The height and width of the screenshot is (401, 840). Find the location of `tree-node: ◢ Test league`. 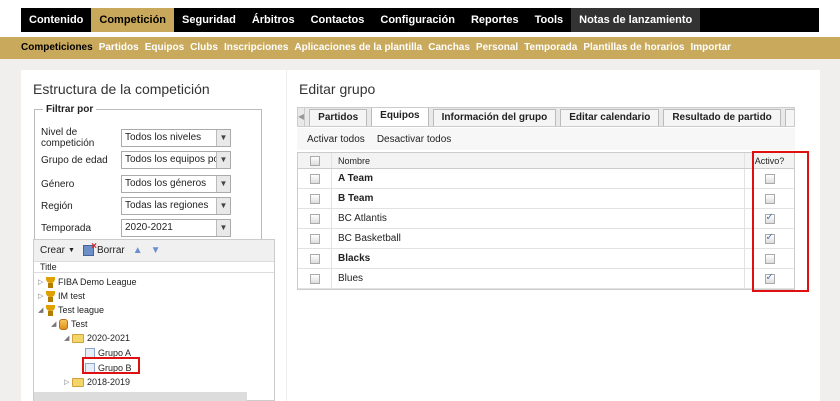

tree-node: ◢ Test league is located at coordinates (71, 310).